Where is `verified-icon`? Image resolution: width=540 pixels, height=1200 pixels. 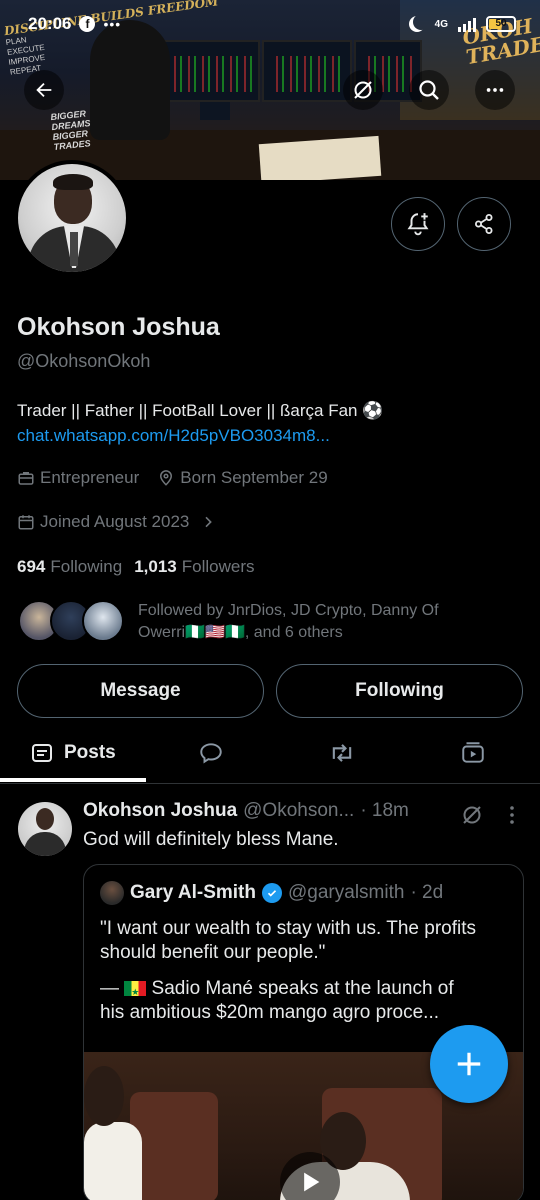
verified-icon is located at coordinates (272, 893).